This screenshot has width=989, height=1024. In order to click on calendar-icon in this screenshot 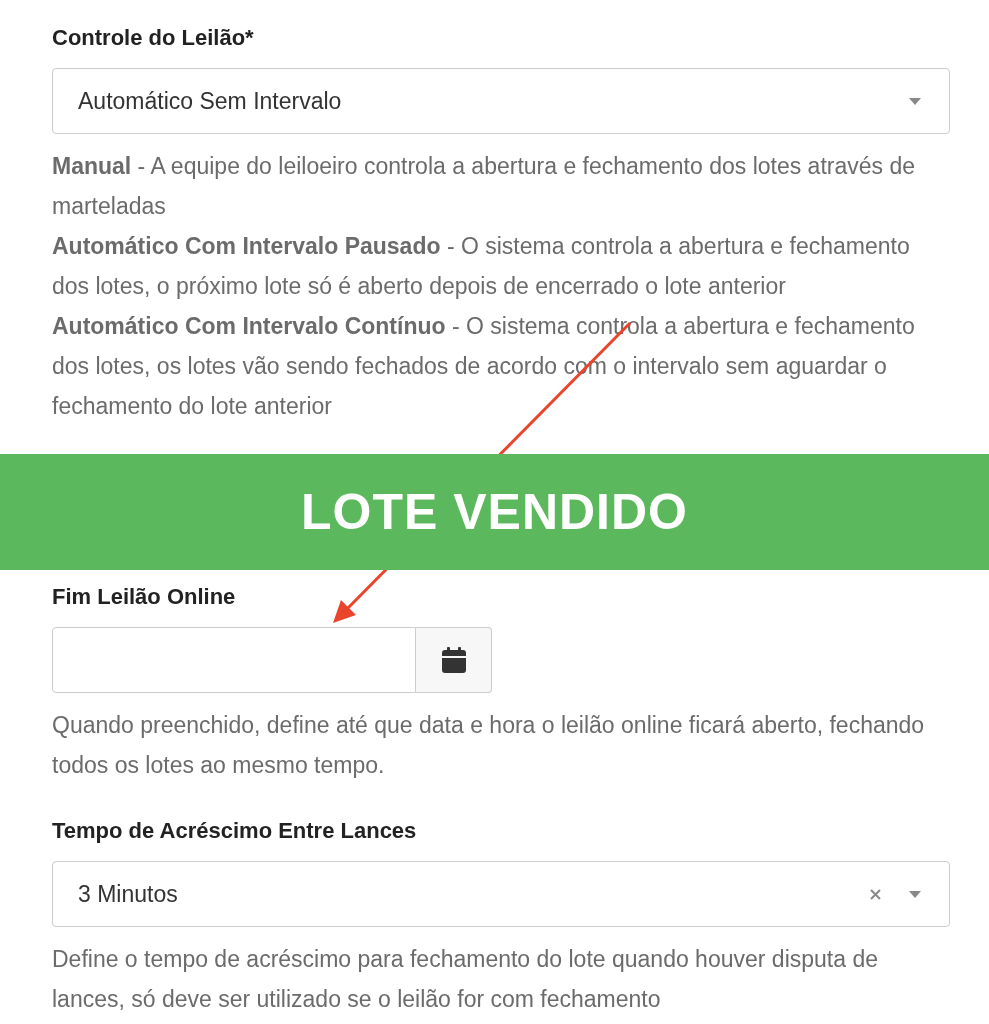, I will do `click(453, 660)`.